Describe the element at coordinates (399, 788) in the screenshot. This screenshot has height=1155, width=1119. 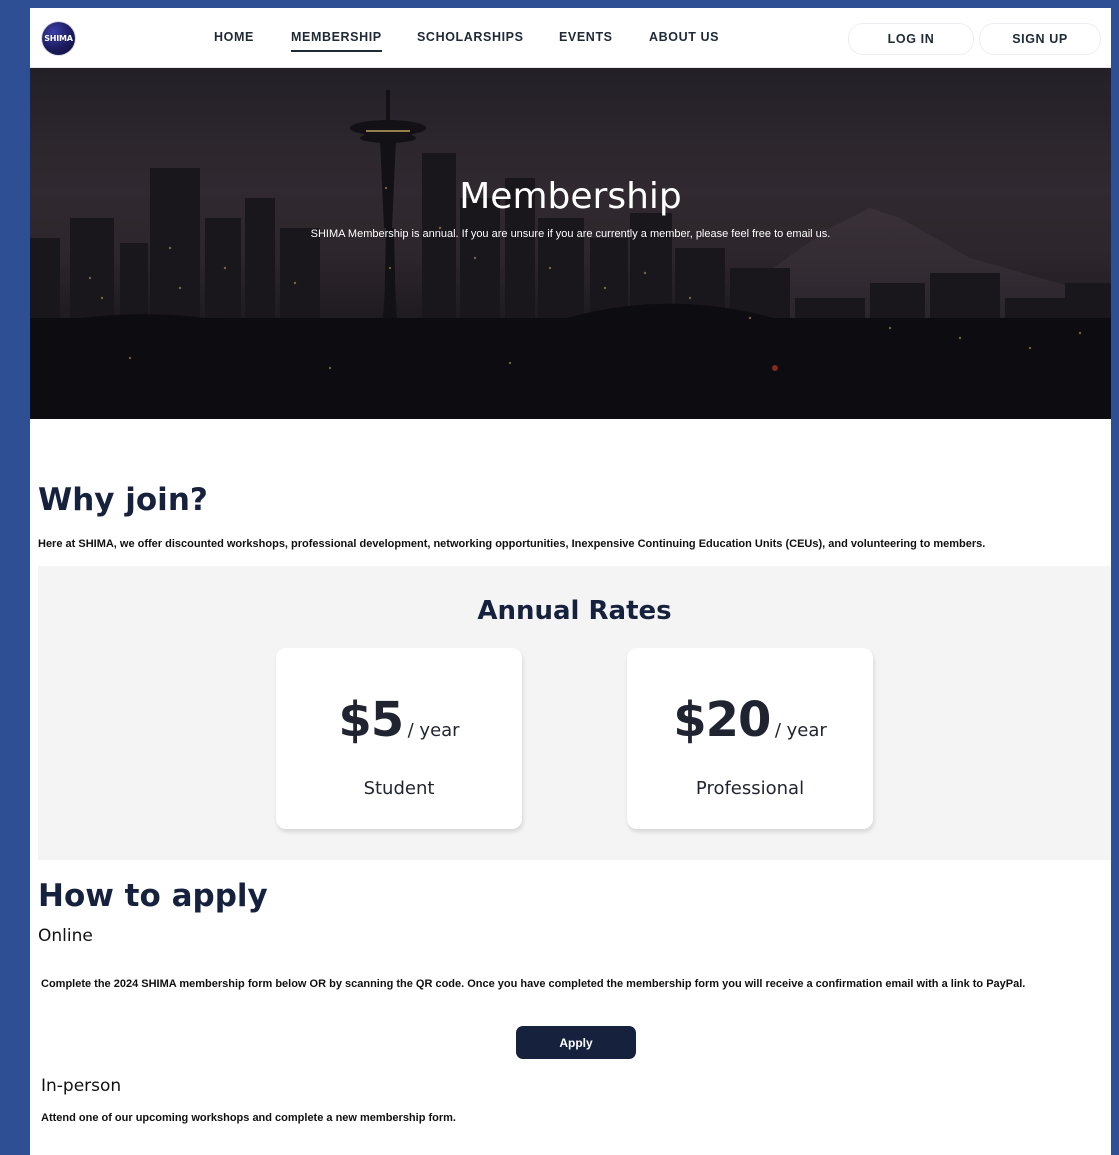
I see `rate-label: Student` at that location.